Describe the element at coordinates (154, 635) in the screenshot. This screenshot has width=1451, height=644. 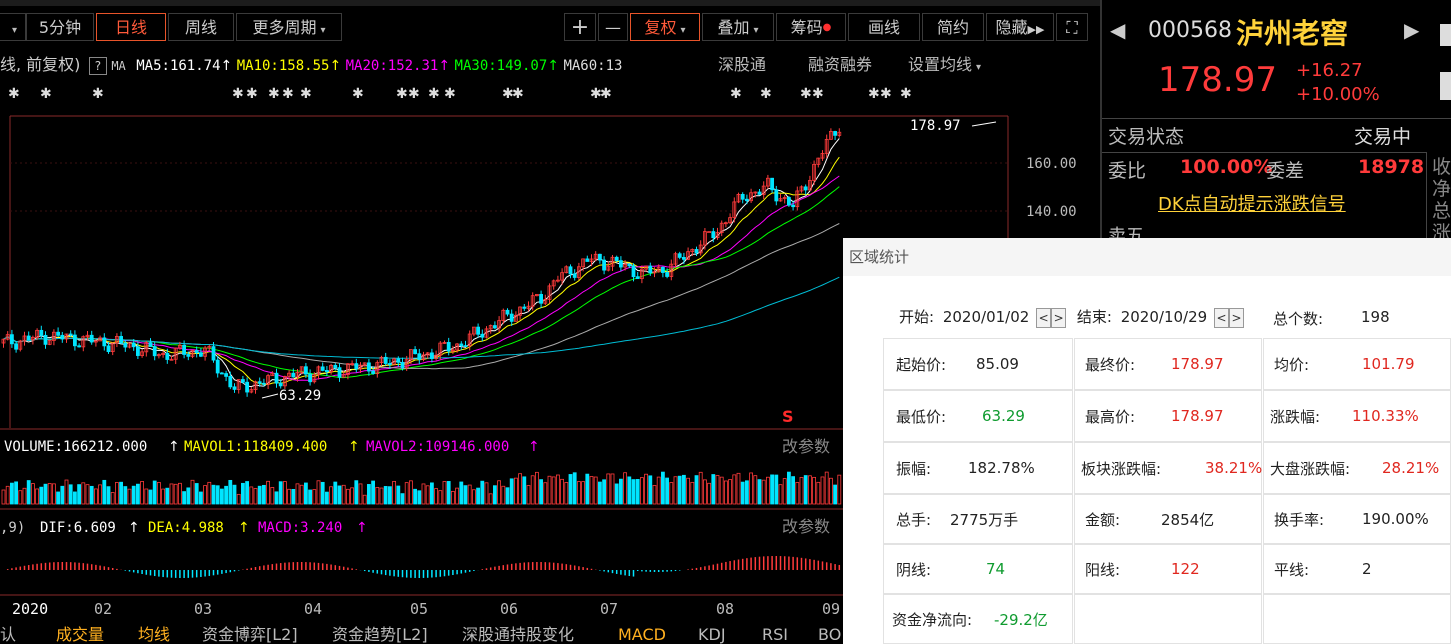
I see `tab-ma: 均线` at that location.